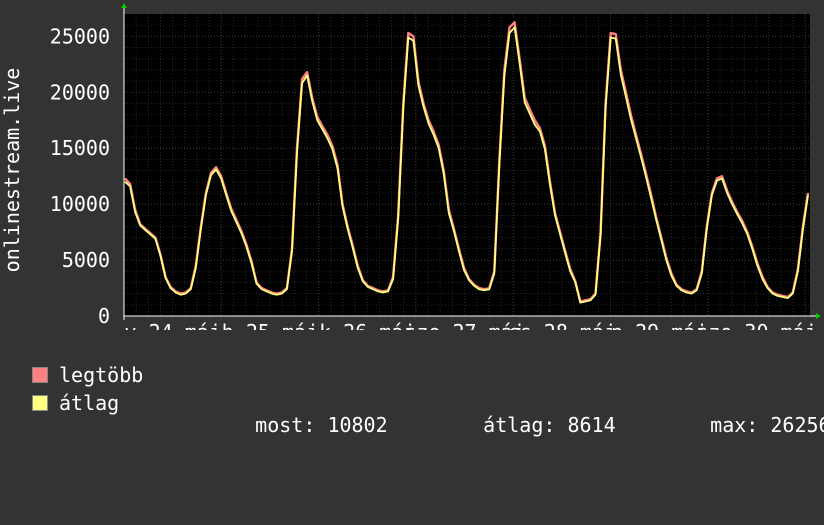  Describe the element at coordinates (270, 325) in the screenshot. I see `x-tick-label: h 25 máj` at that location.